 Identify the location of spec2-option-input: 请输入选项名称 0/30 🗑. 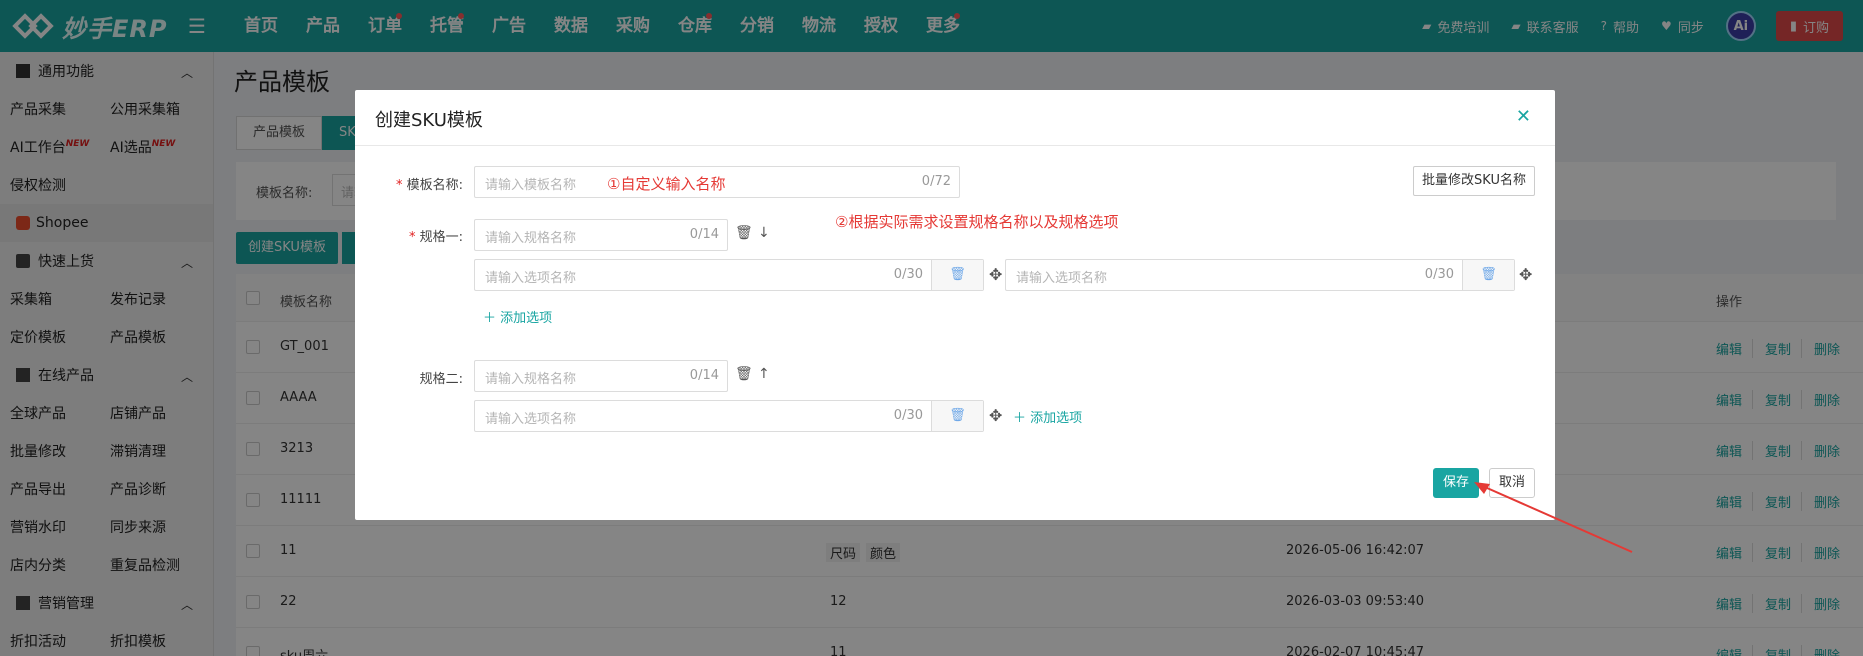
(729, 416).